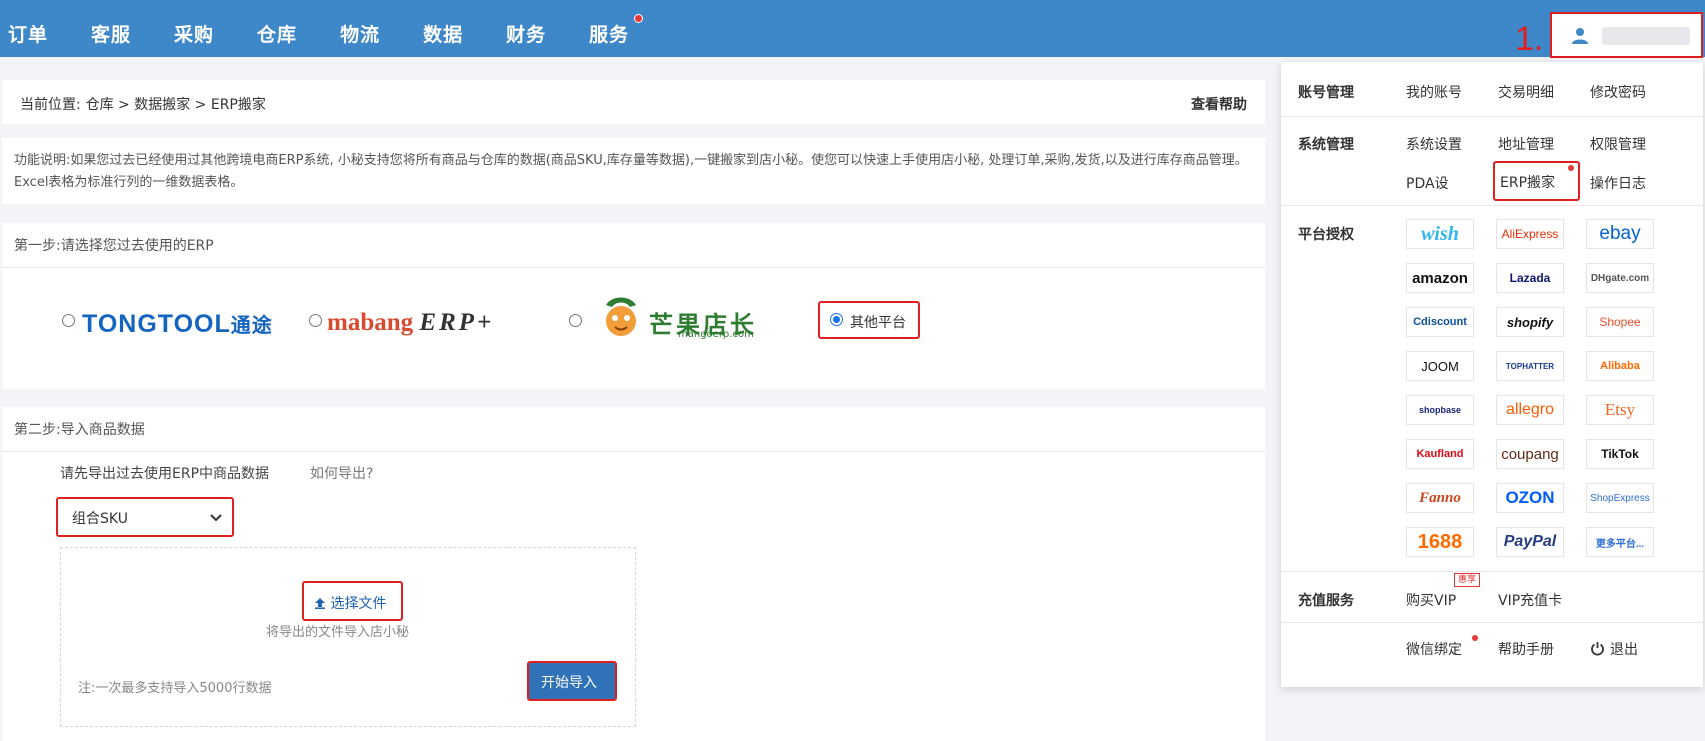 Image resolution: width=1705 pixels, height=741 pixels. What do you see at coordinates (114, 246) in the screenshot?
I see `step1-title: 第一步:请选择您过去使用的ERP` at bounding box center [114, 246].